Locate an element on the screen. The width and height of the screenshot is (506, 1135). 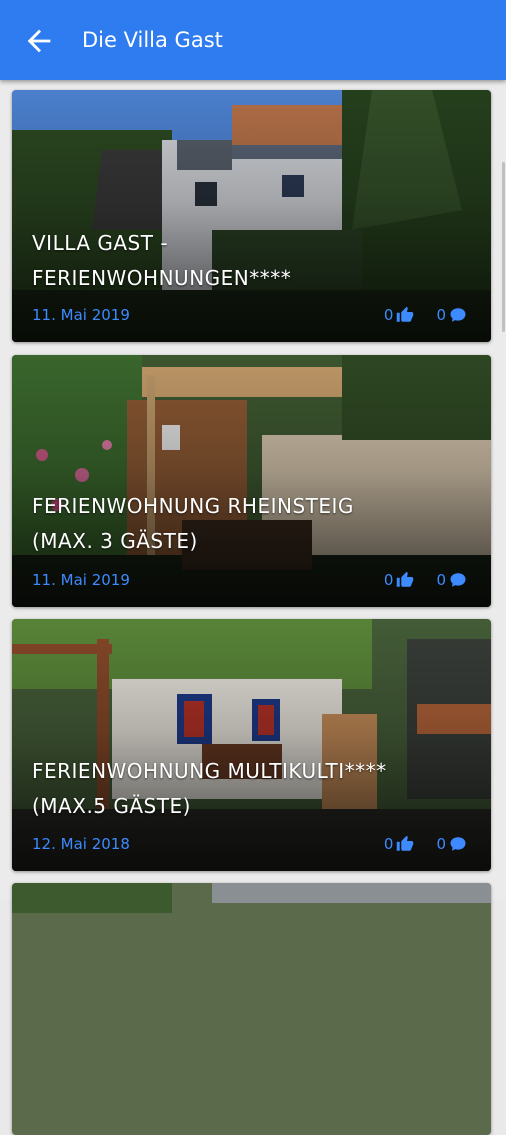
app-bar: Die Villa Gast is located at coordinates (253, 40).